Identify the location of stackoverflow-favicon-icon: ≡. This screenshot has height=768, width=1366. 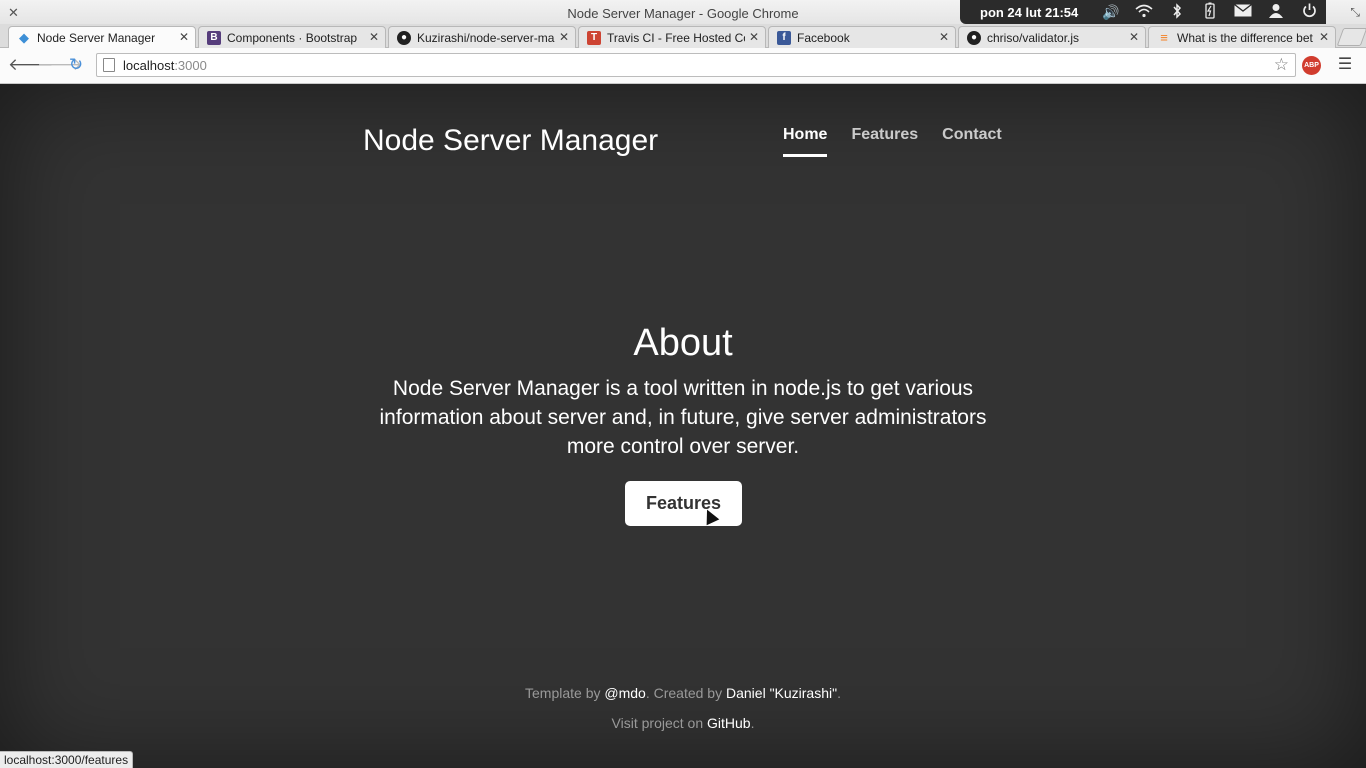
(1164, 37).